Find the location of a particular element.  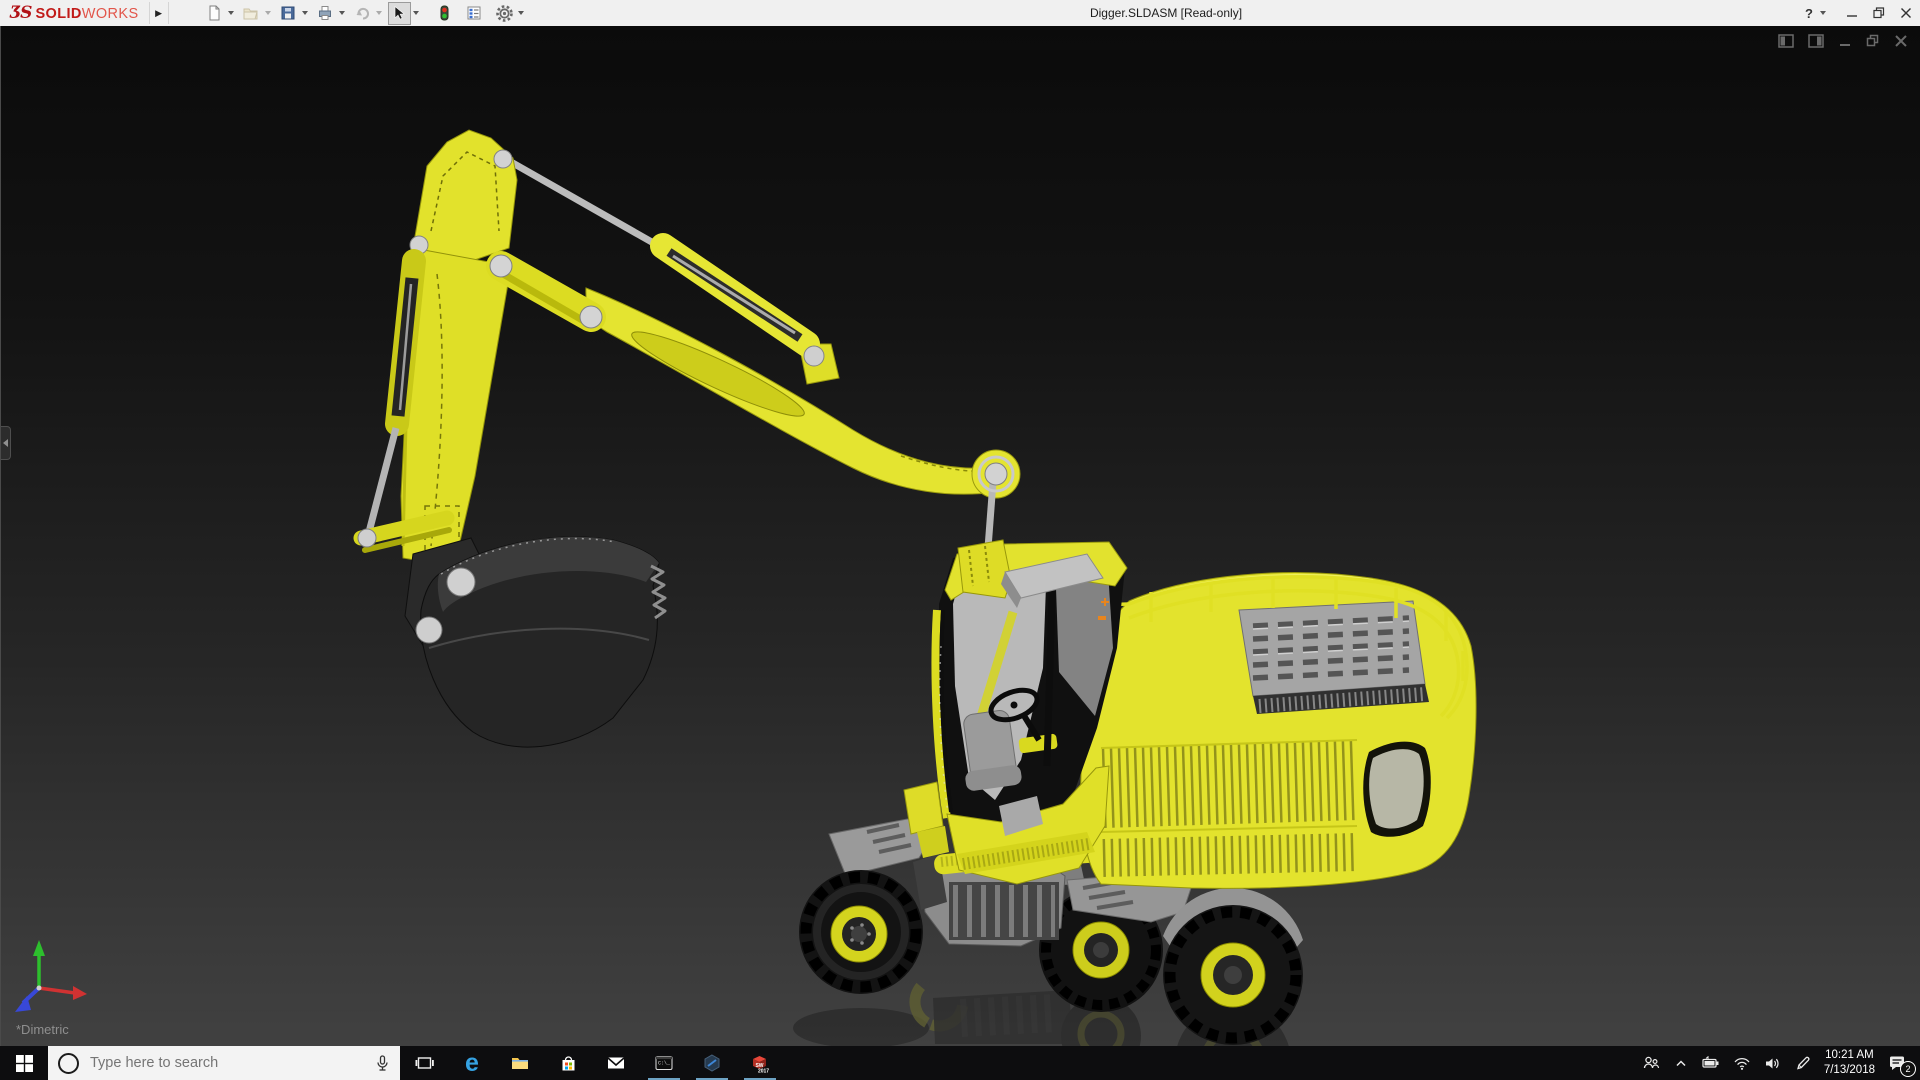

save-dropdown is located at coordinates (304, 13).